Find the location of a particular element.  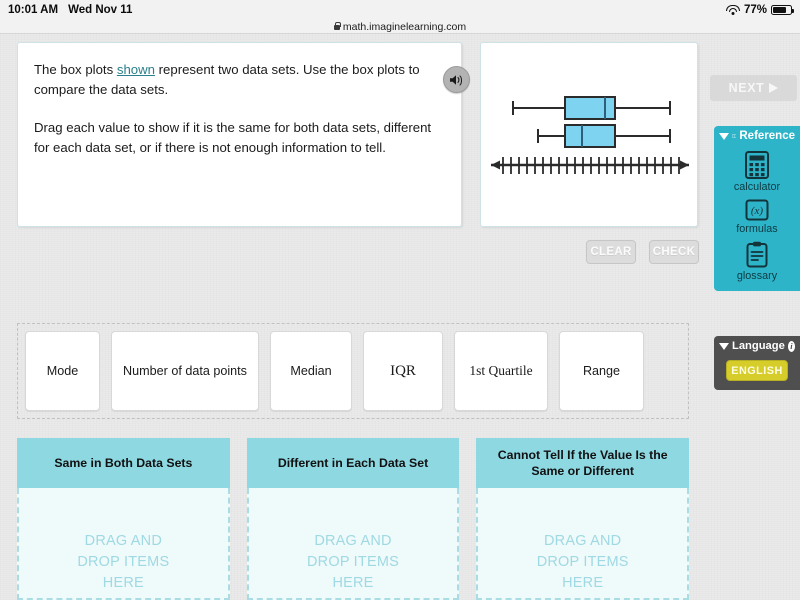

status-time: 10:01 AM is located at coordinates (33, 10).